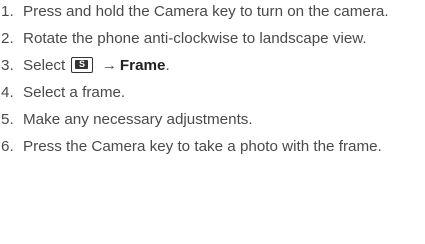 This screenshot has height=244, width=425. Describe the element at coordinates (167, 65) in the screenshot. I see `step-3-period: .` at that location.